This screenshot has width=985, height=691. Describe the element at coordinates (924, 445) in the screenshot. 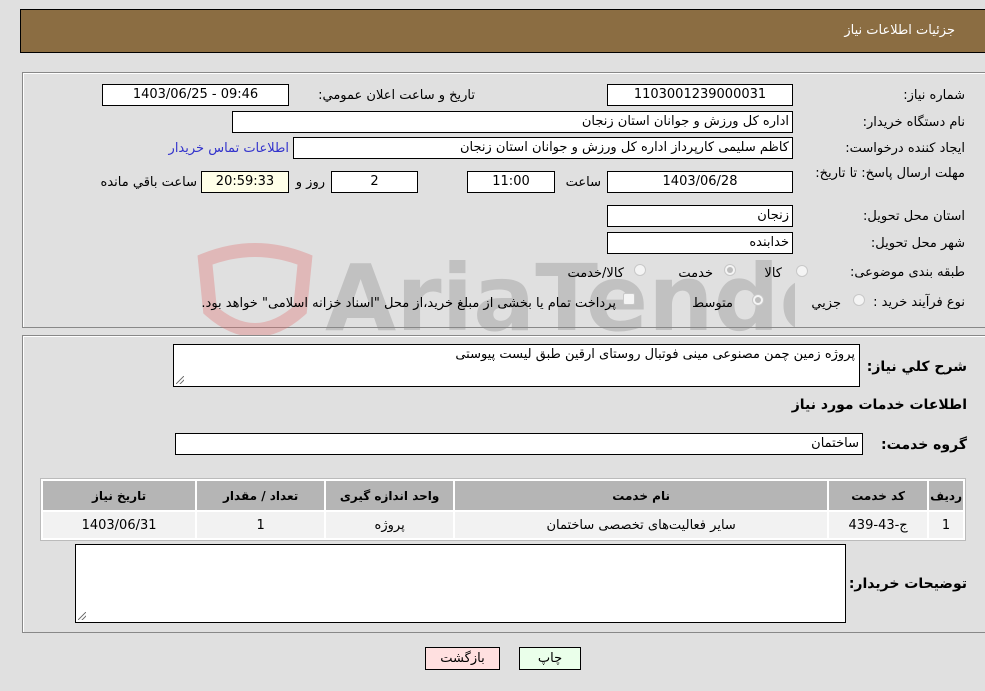

I see `service-group-label: گروه خدمت:` at that location.